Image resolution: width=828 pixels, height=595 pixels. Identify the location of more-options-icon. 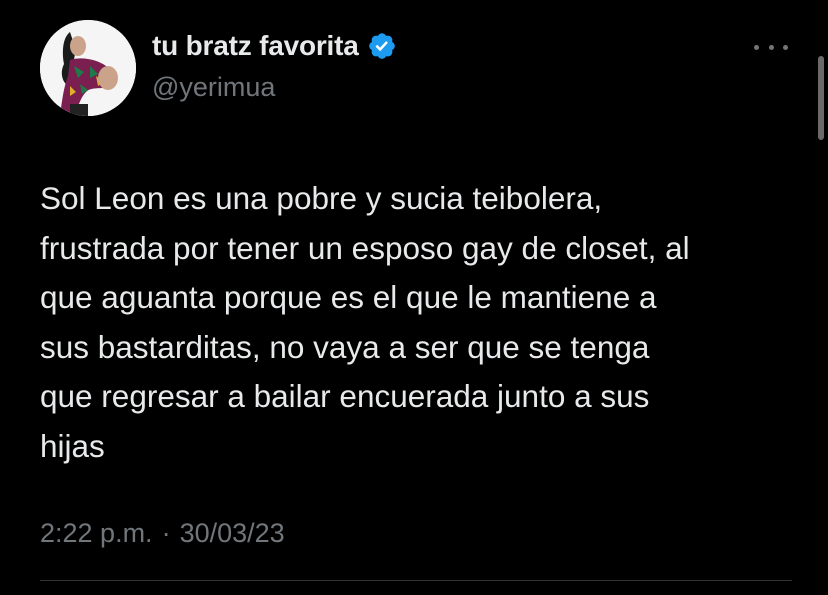
(771, 47).